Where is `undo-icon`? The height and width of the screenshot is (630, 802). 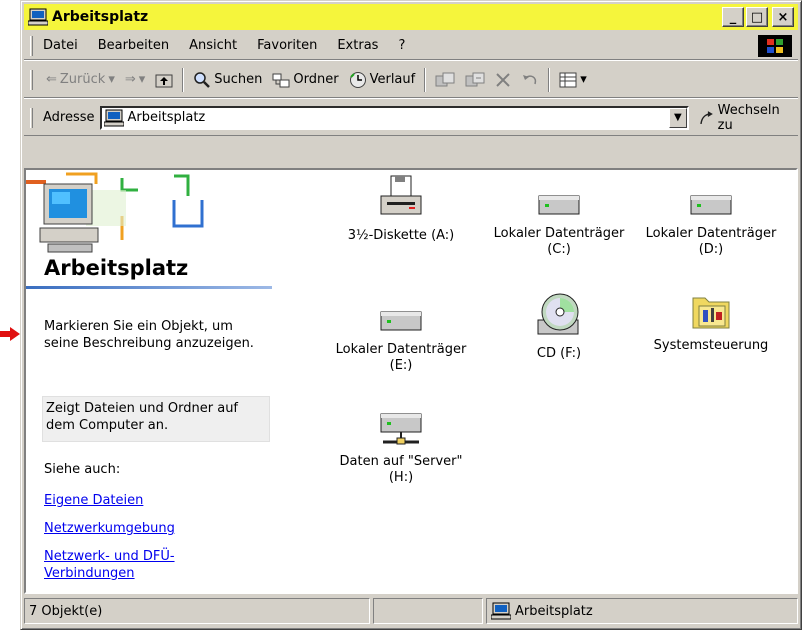
undo-icon is located at coordinates (530, 79).